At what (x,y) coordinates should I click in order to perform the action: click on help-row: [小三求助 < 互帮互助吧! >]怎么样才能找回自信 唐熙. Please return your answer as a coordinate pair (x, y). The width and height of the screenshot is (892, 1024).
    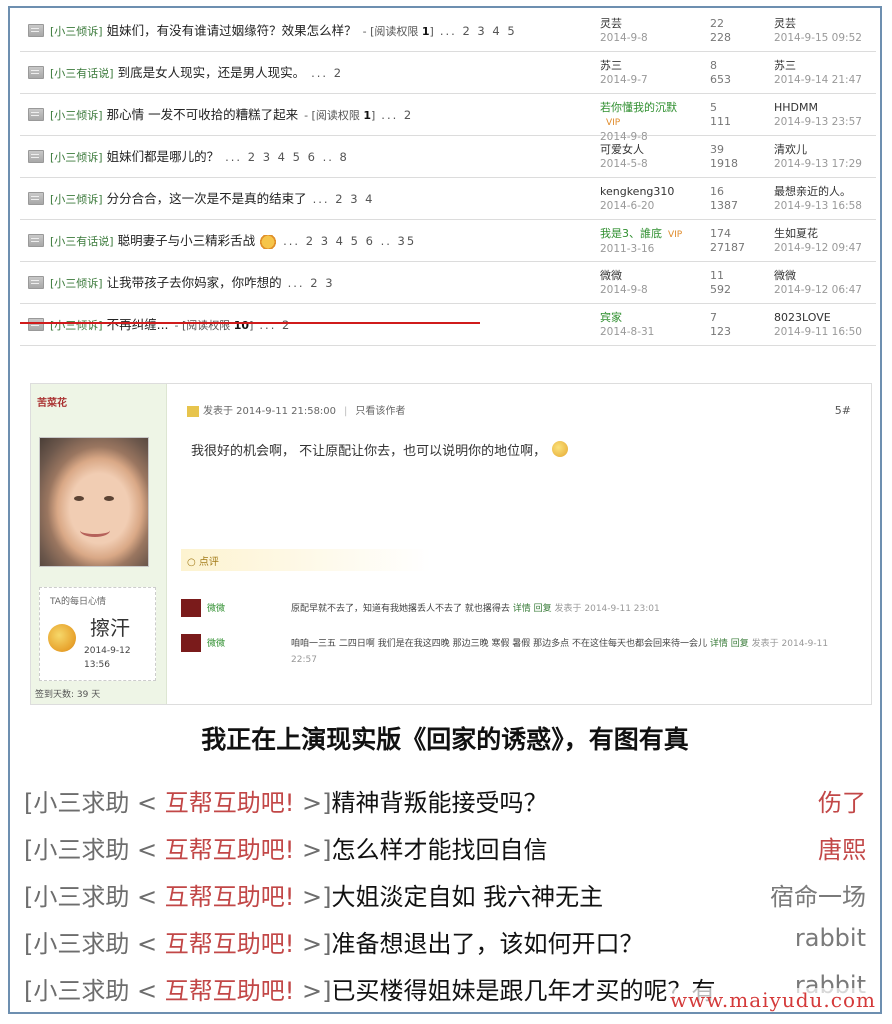
    Looking at the image, I should click on (449, 853).